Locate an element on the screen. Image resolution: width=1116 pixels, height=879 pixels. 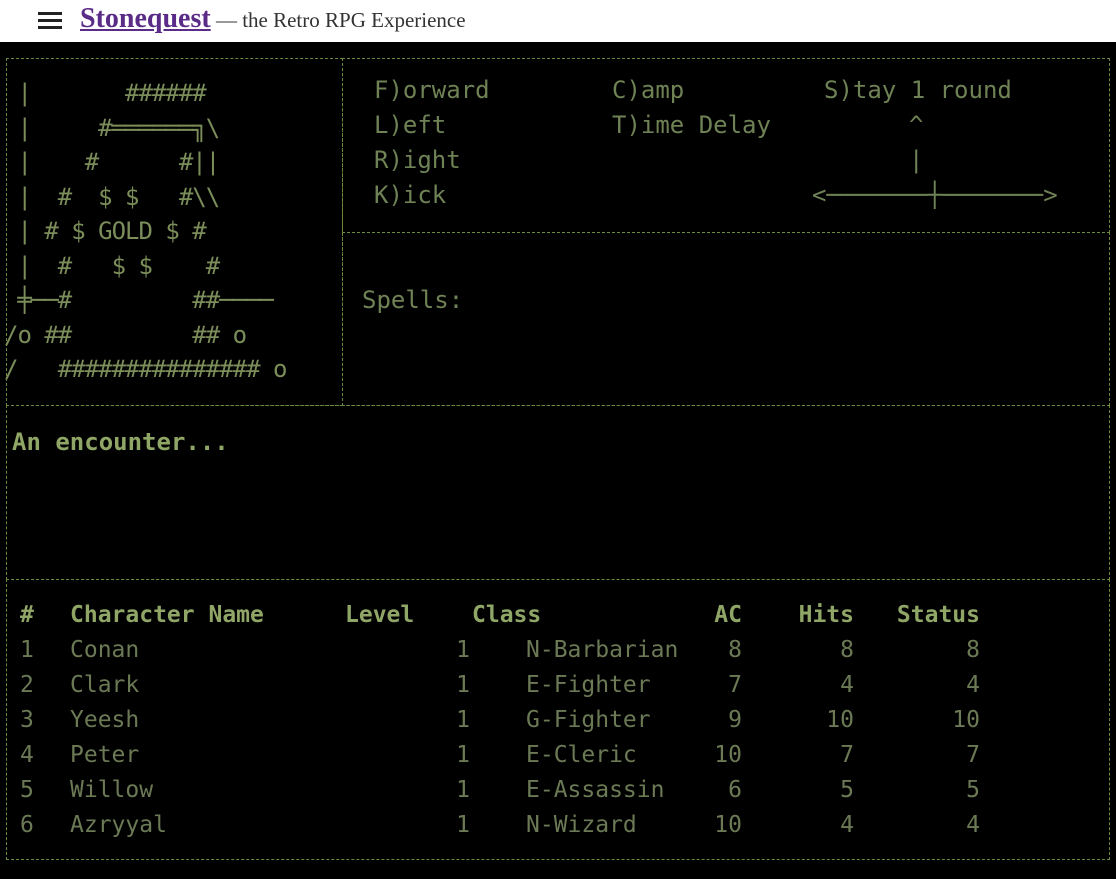
map-art-line: ╪──# ##──── is located at coordinates (139, 300).